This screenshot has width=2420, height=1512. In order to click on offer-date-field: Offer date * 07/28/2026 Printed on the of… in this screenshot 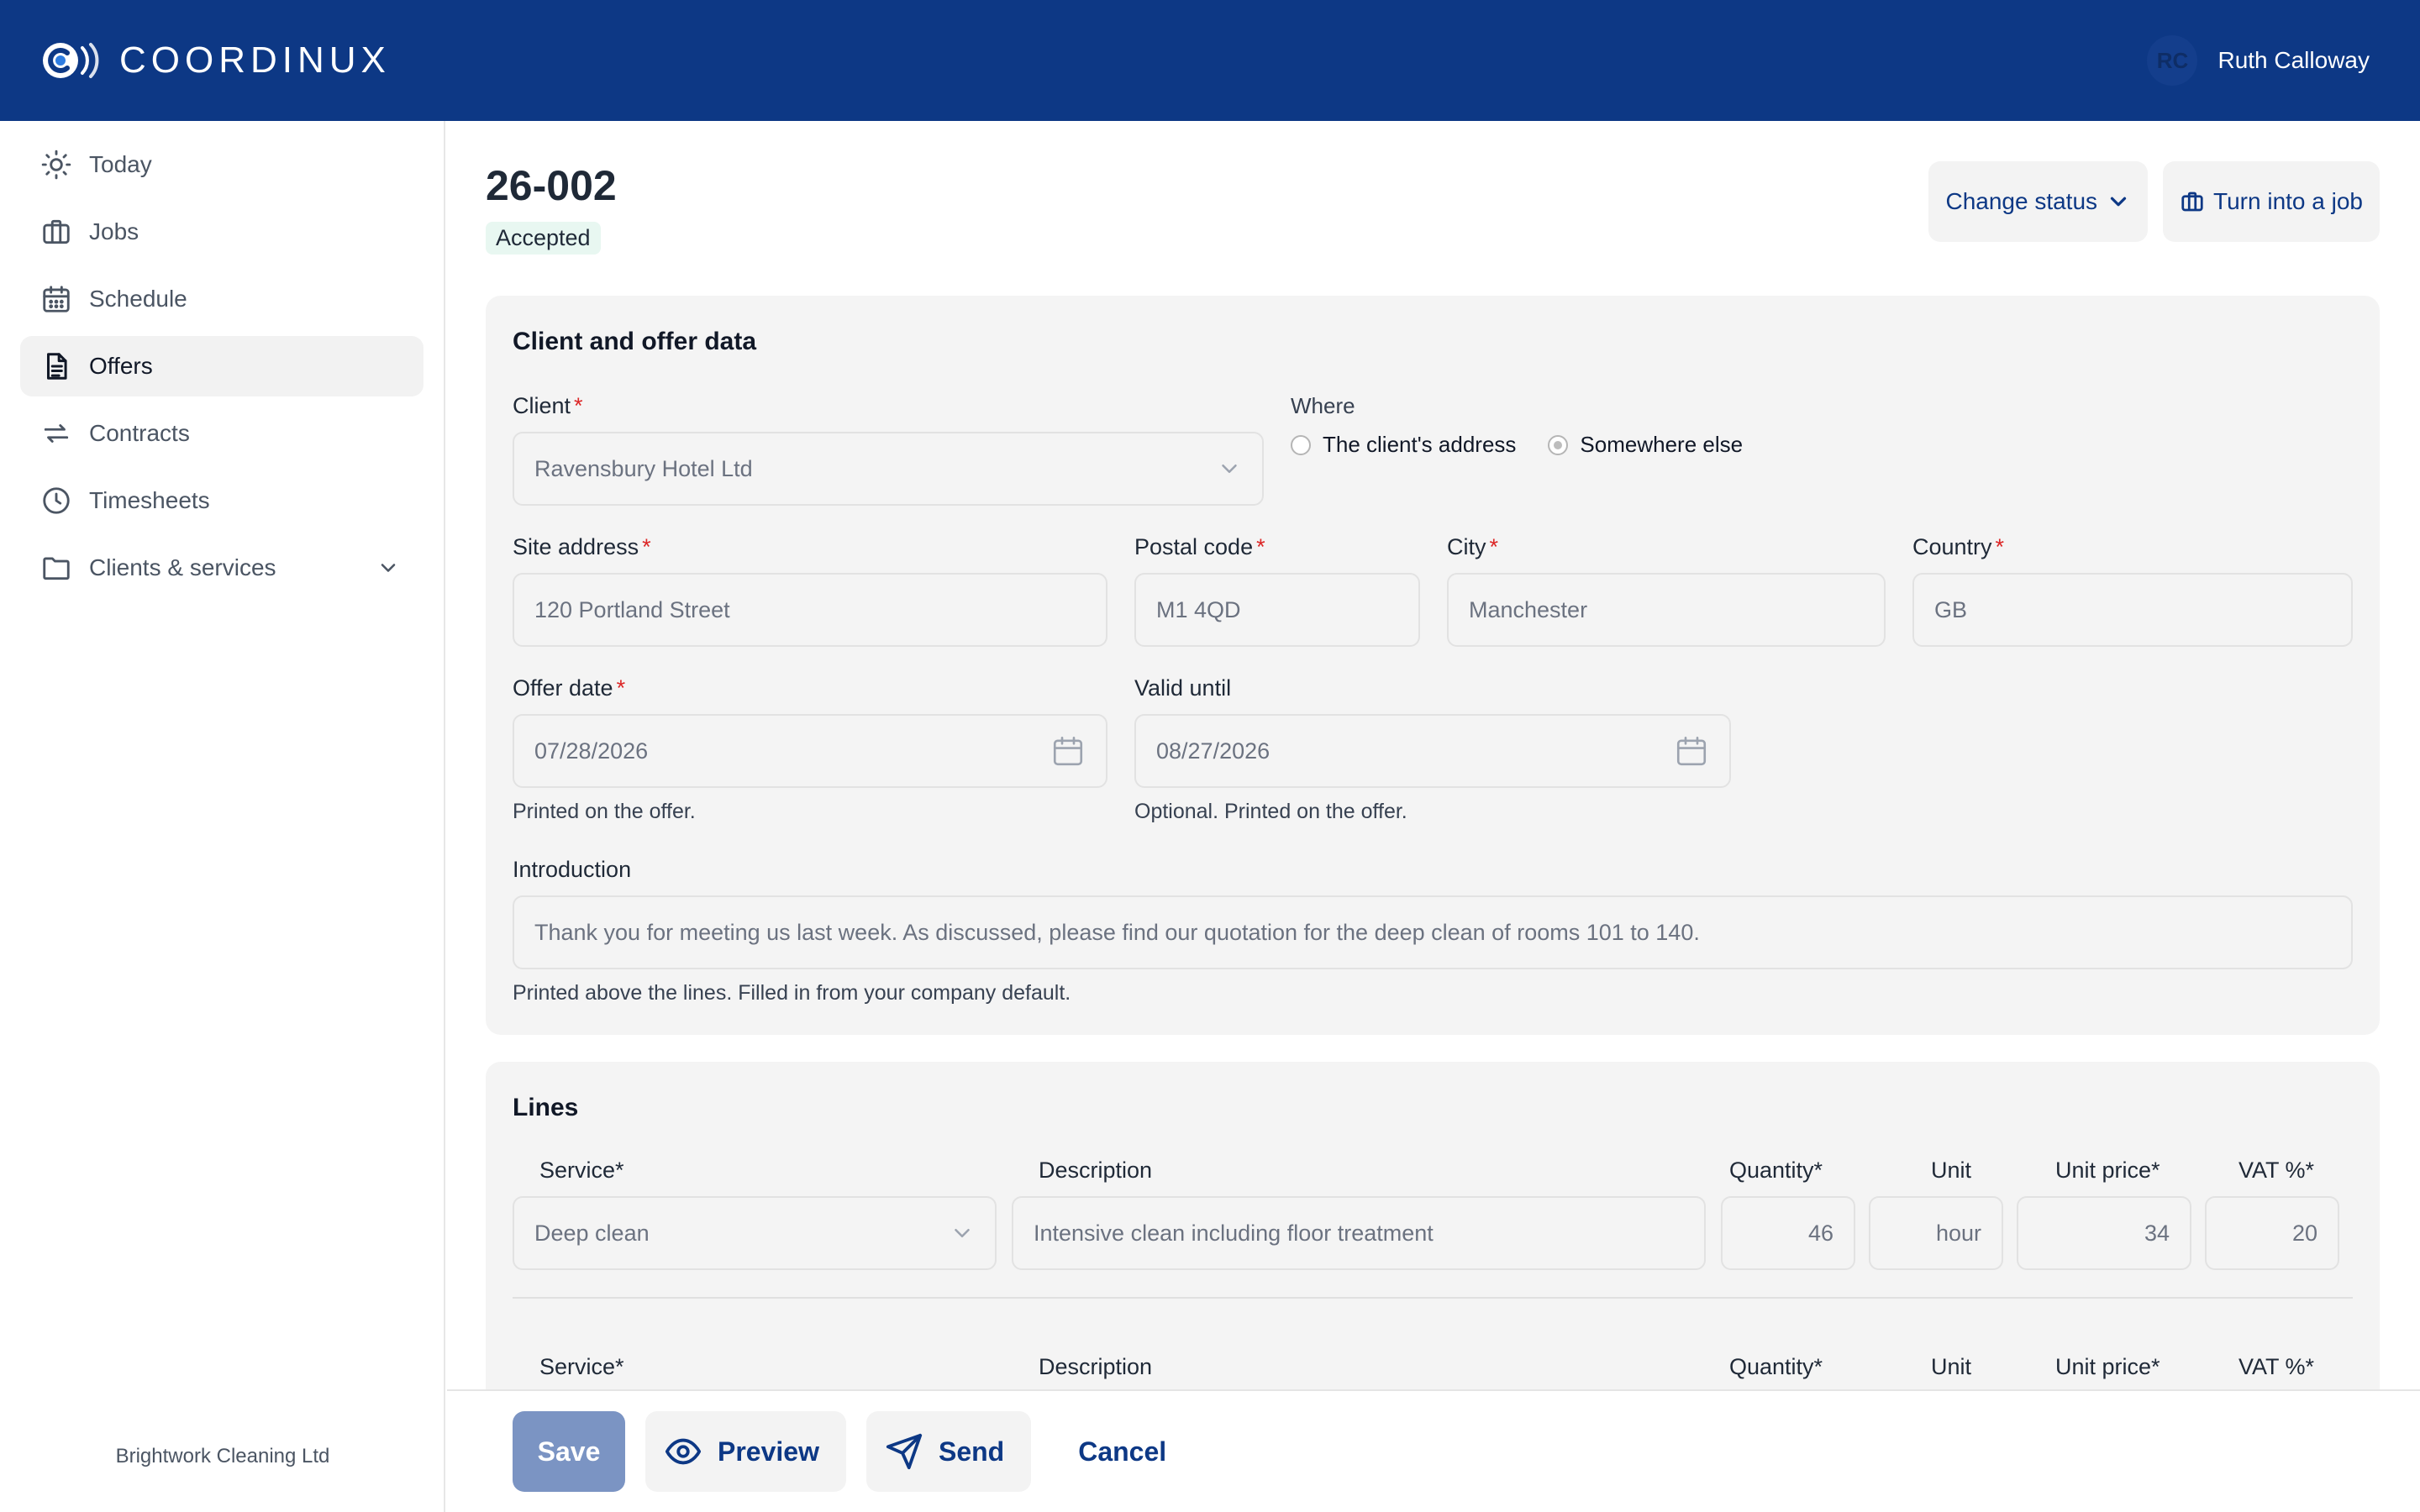, I will do `click(810, 749)`.